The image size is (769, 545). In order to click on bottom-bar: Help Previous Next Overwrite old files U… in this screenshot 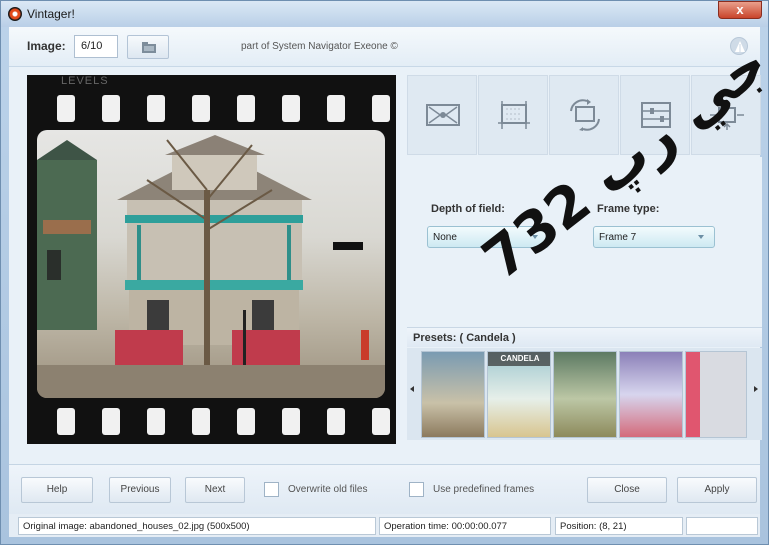, I will do `click(384, 489)`.